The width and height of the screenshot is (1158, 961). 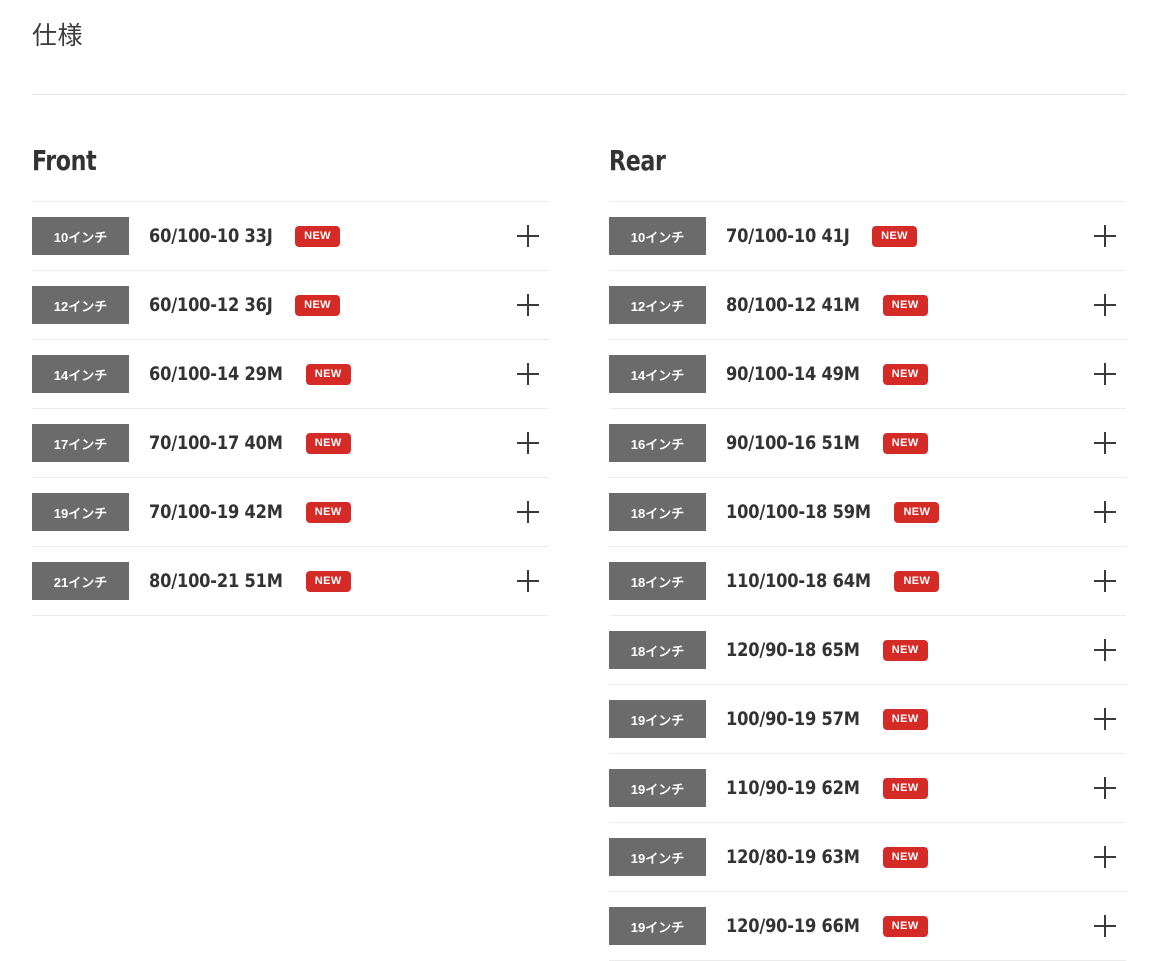 I want to click on spec-label: 110/100-18 64M, so click(x=798, y=581).